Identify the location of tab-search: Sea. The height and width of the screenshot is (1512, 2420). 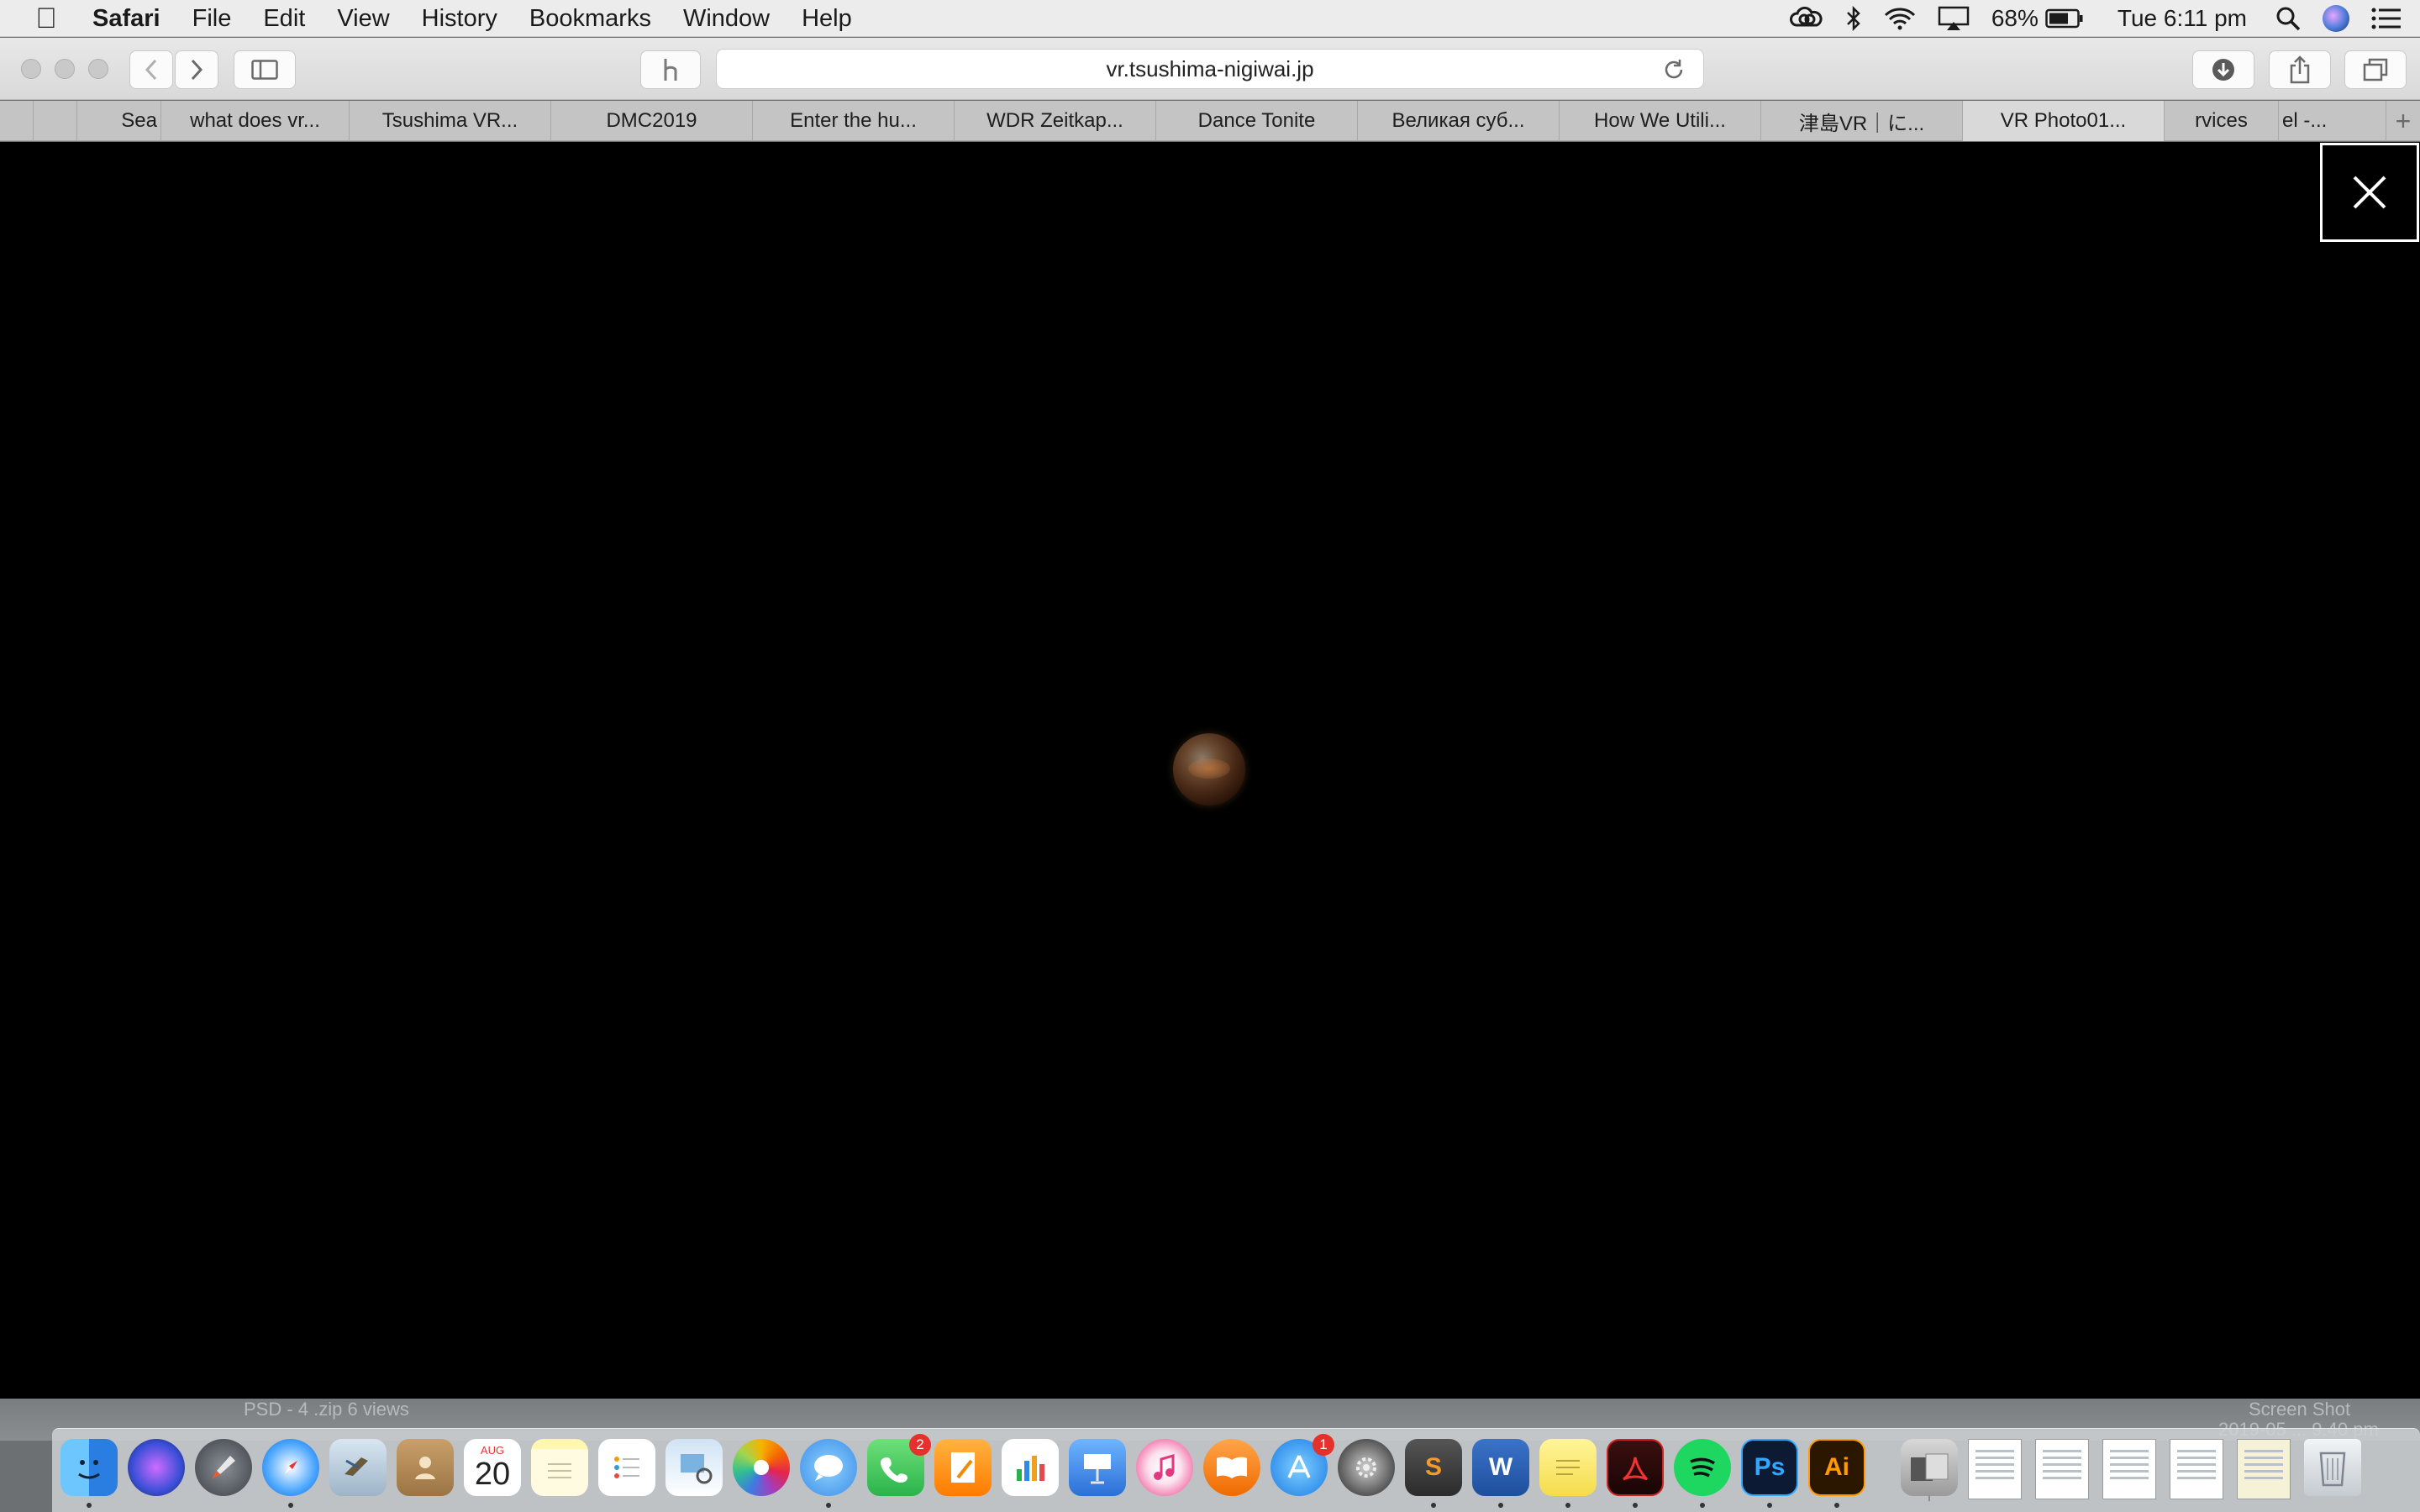
(119, 121).